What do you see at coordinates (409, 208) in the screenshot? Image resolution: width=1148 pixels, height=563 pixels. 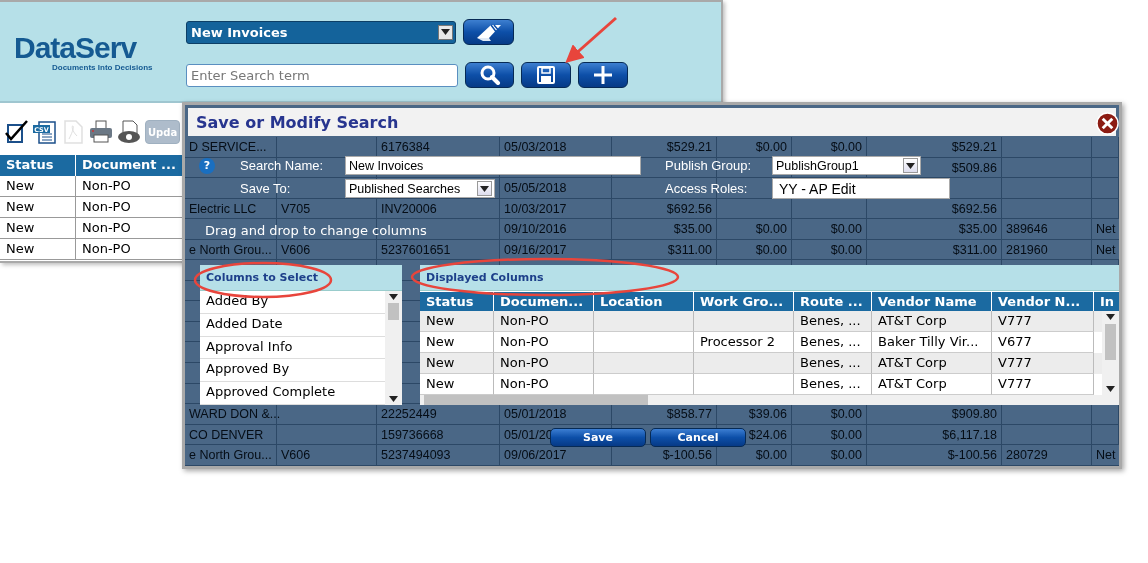 I see `background-cell: INV20006` at bounding box center [409, 208].